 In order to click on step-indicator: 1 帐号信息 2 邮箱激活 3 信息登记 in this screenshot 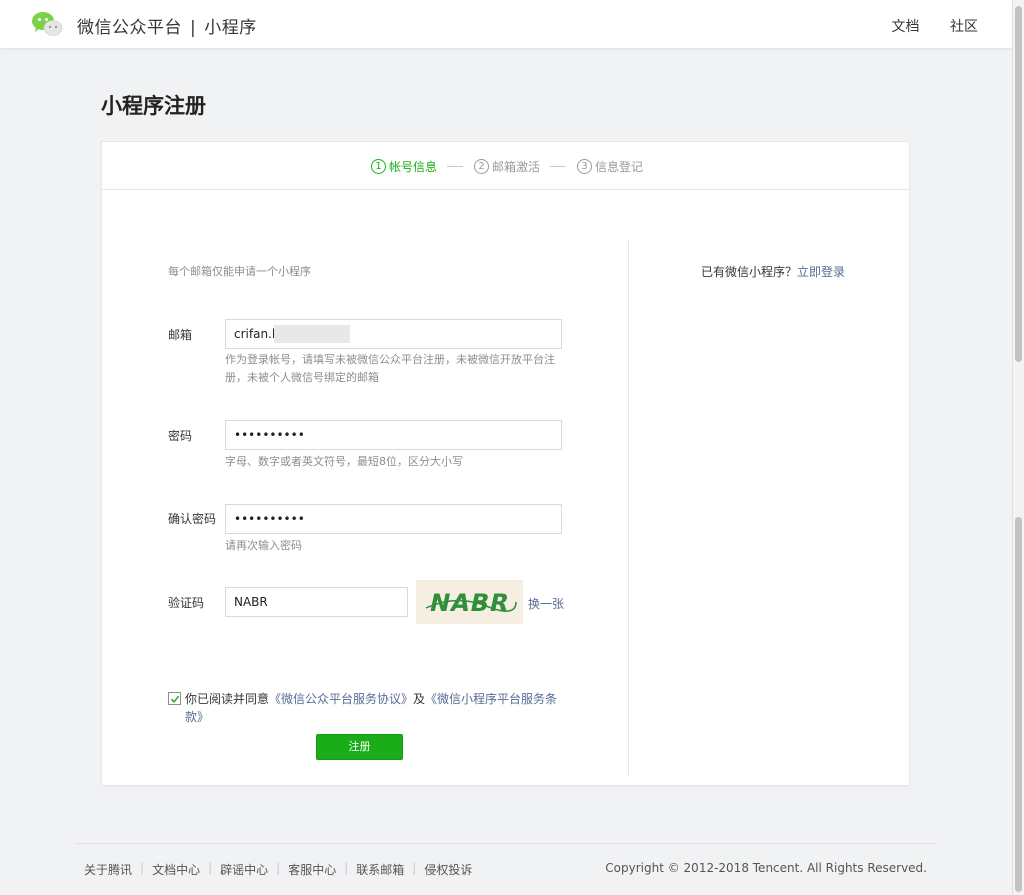, I will do `click(505, 166)`.